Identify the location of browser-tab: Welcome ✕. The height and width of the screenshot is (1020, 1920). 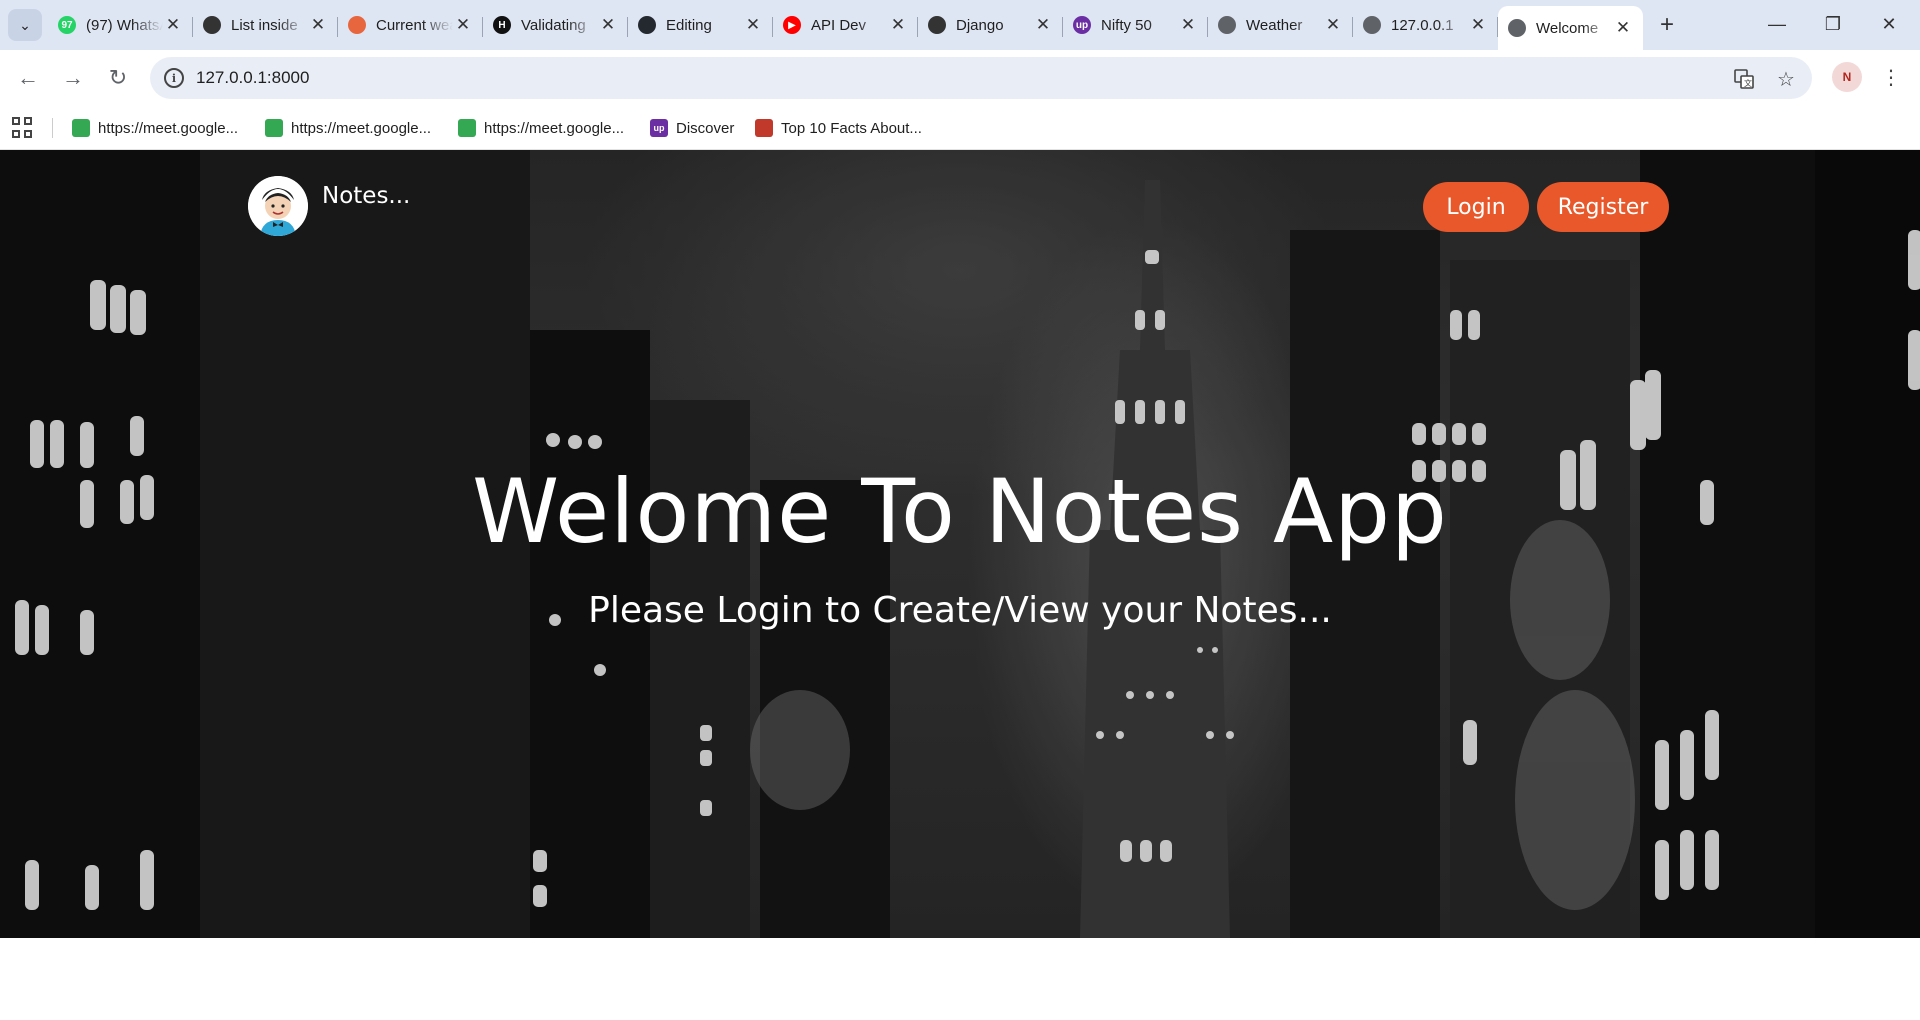
(1570, 28).